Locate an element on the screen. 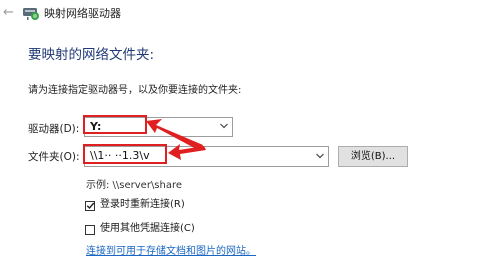 The image size is (479, 266). website-link: 连接到可用于存储文档和图片的网站。 is located at coordinates (171, 252).